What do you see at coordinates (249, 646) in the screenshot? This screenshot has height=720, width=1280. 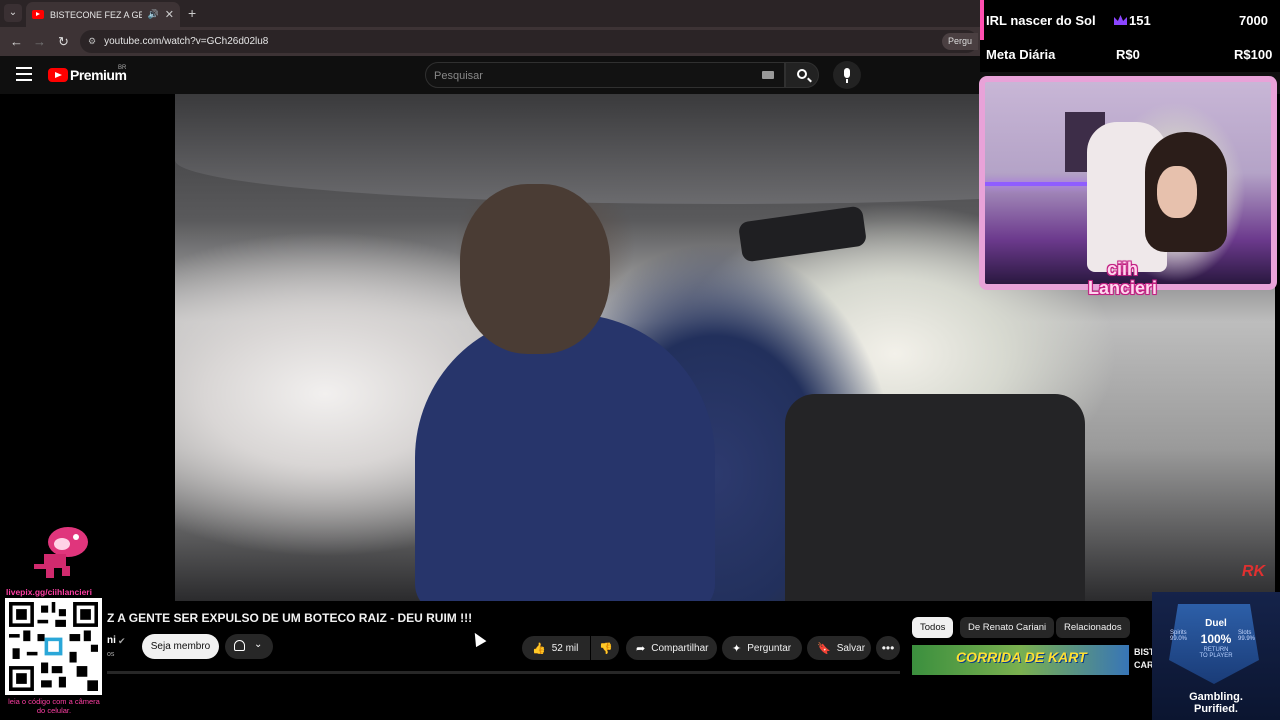 I see `notifications-button: ⌄` at bounding box center [249, 646].